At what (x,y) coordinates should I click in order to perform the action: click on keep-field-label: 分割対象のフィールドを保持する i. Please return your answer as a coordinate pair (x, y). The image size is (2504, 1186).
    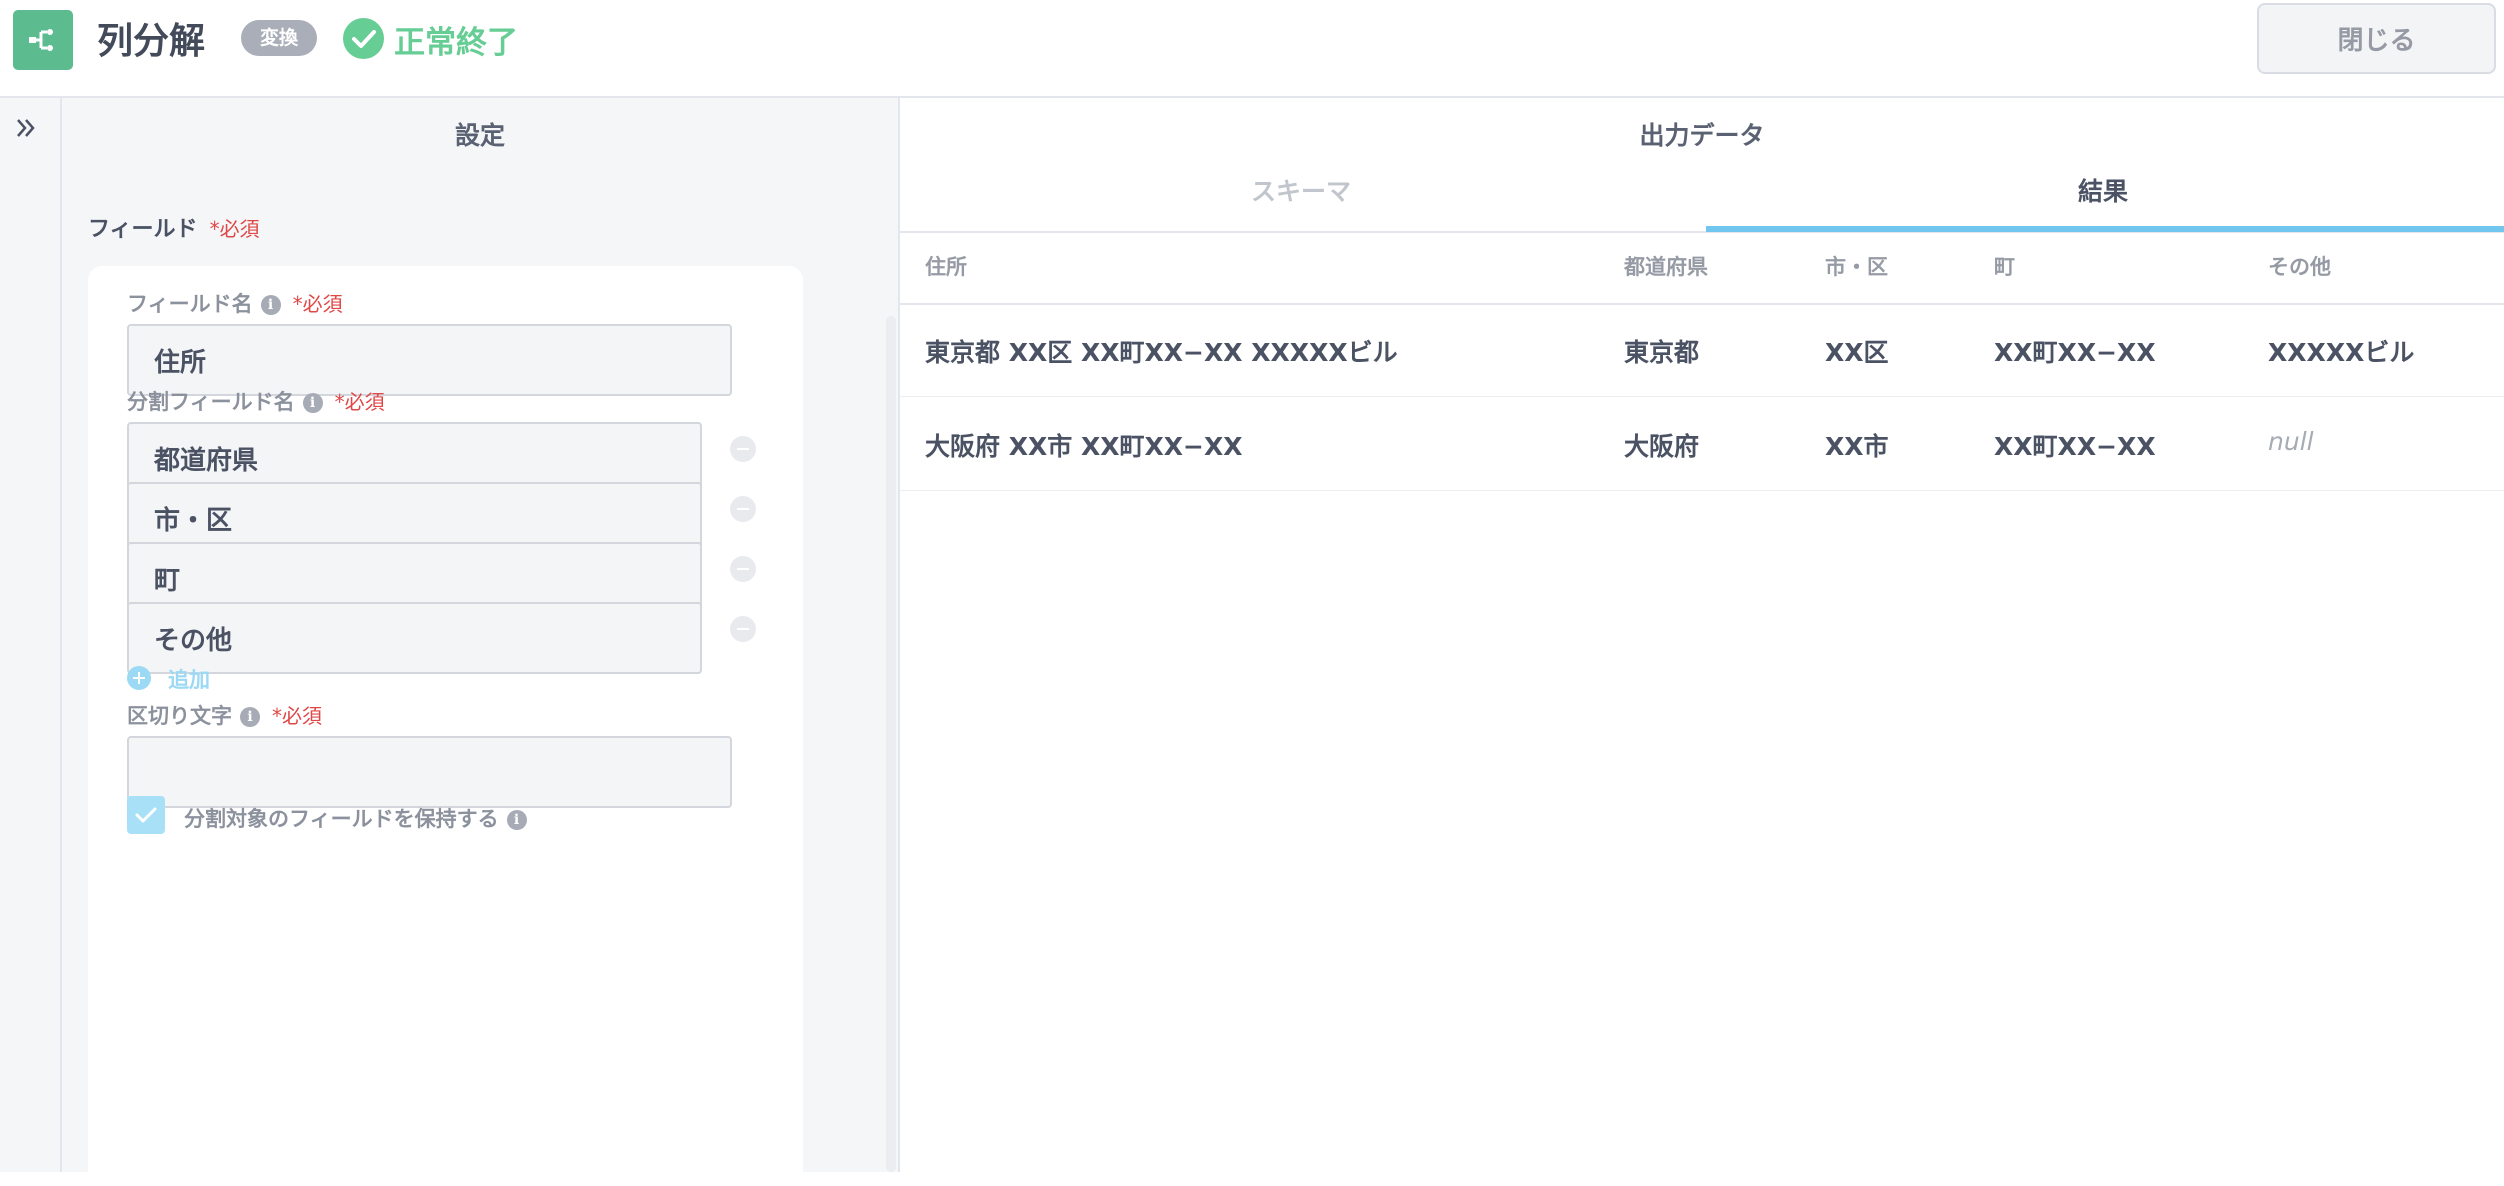
    Looking at the image, I should click on (355, 818).